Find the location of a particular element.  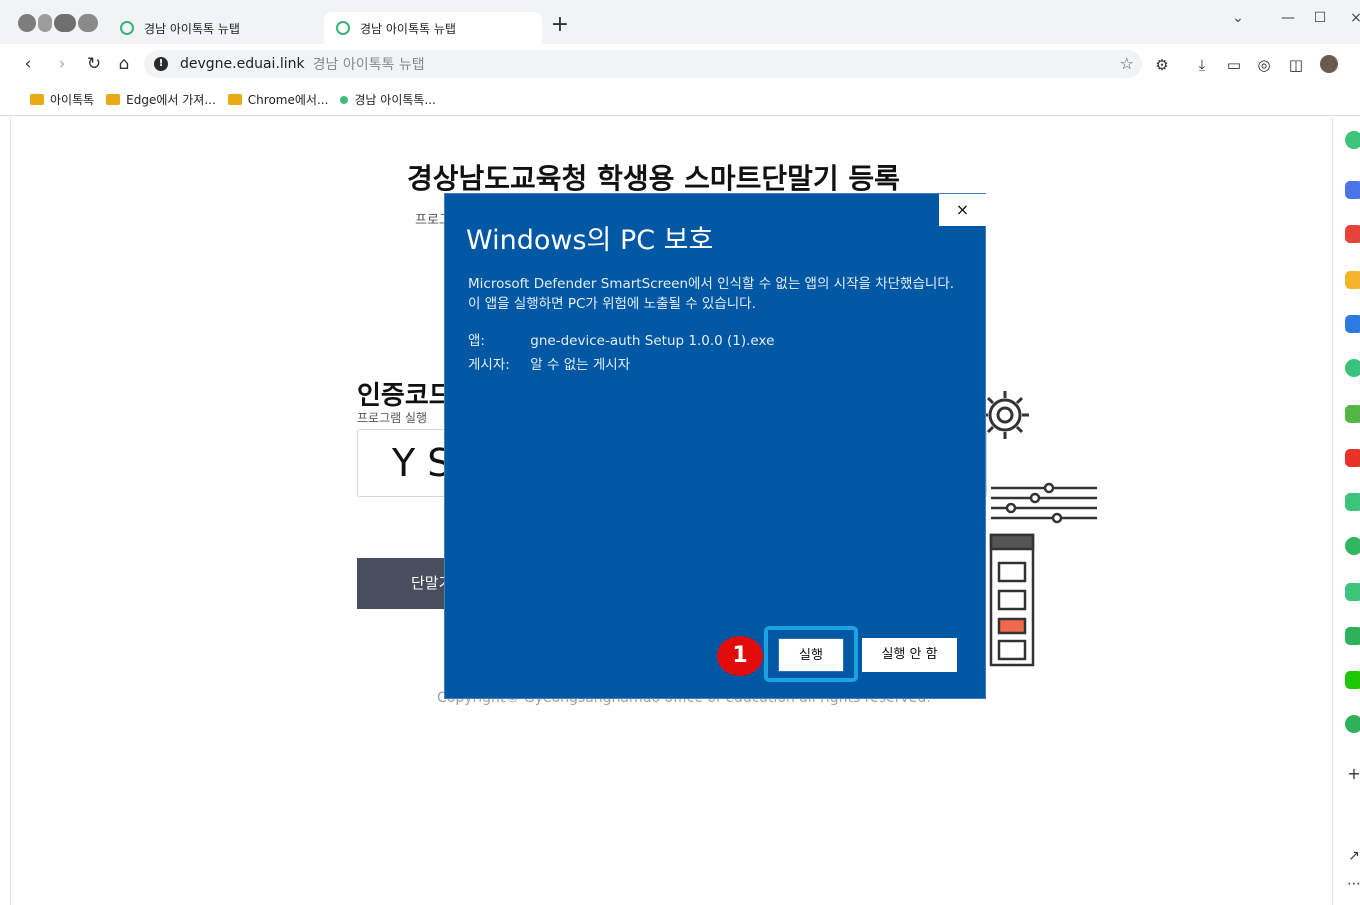

sidebar-chat-icon is located at coordinates (1352, 592).